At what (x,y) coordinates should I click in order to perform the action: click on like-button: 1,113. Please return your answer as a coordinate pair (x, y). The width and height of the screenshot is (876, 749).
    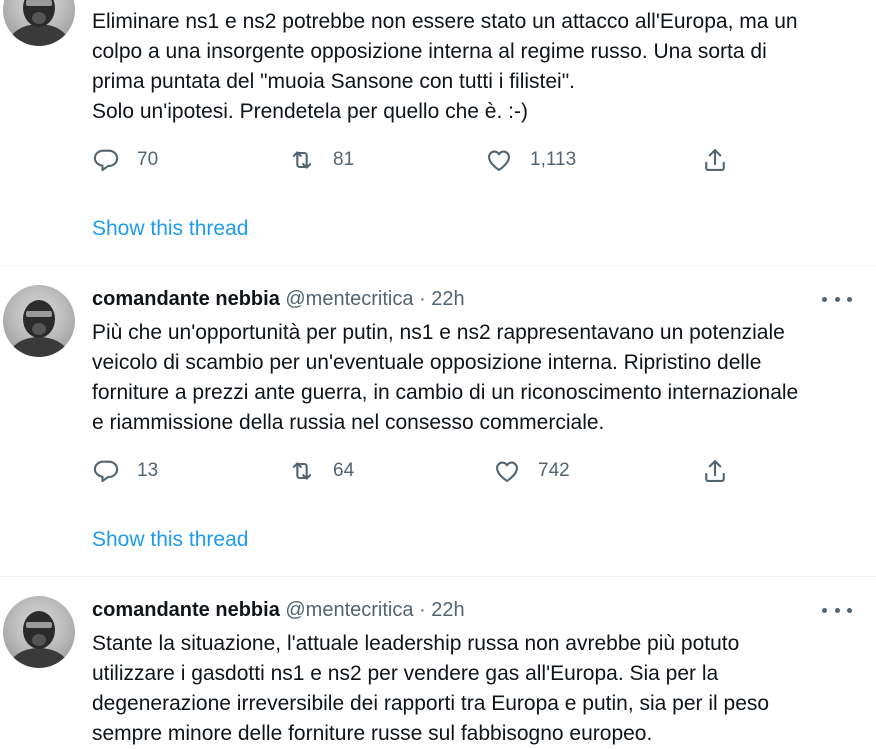
    Looking at the image, I should click on (530, 160).